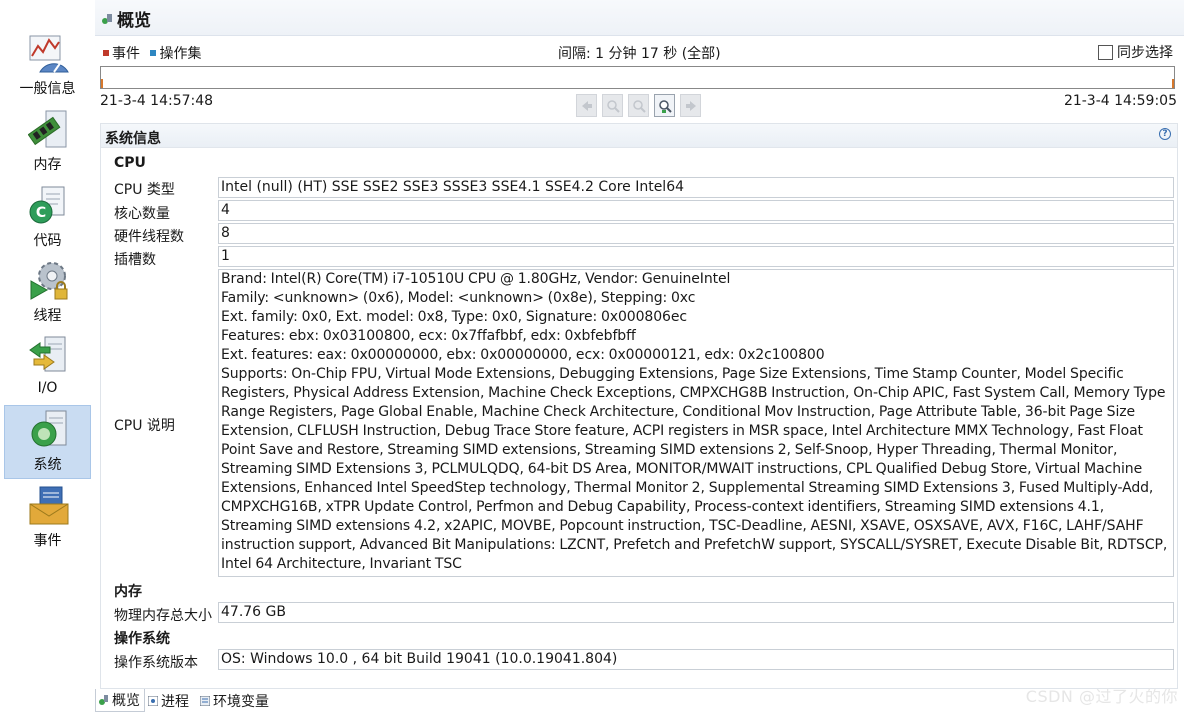 This screenshot has width=1184, height=712. I want to click on system-server-icon, so click(49, 428).